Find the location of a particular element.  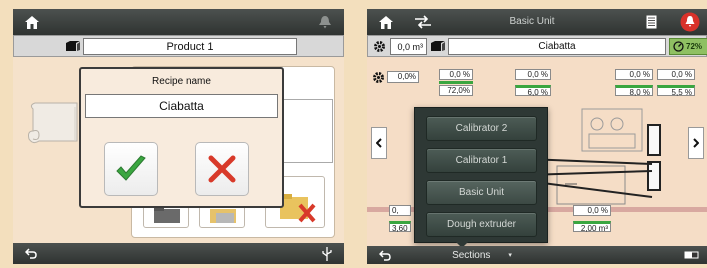

level-badge: 72% is located at coordinates (688, 46).